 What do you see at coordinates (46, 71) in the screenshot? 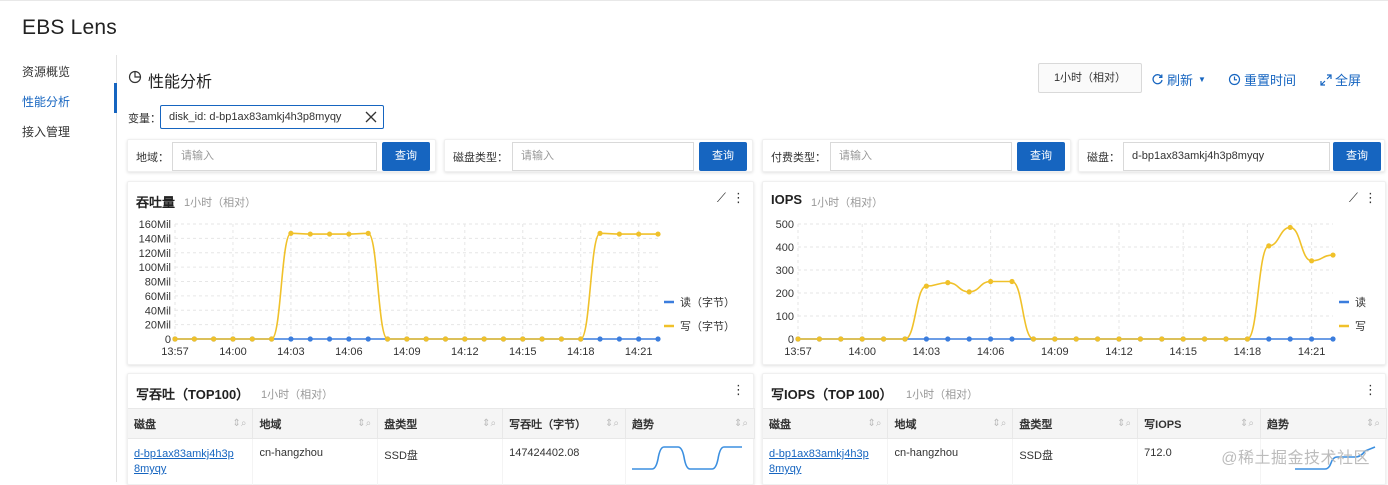
I see `sidebar-item-overview: 资源概览` at bounding box center [46, 71].